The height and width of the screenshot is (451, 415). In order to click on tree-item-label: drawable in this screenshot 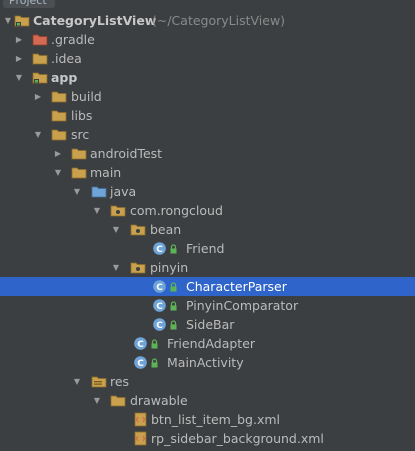, I will do `click(159, 400)`.